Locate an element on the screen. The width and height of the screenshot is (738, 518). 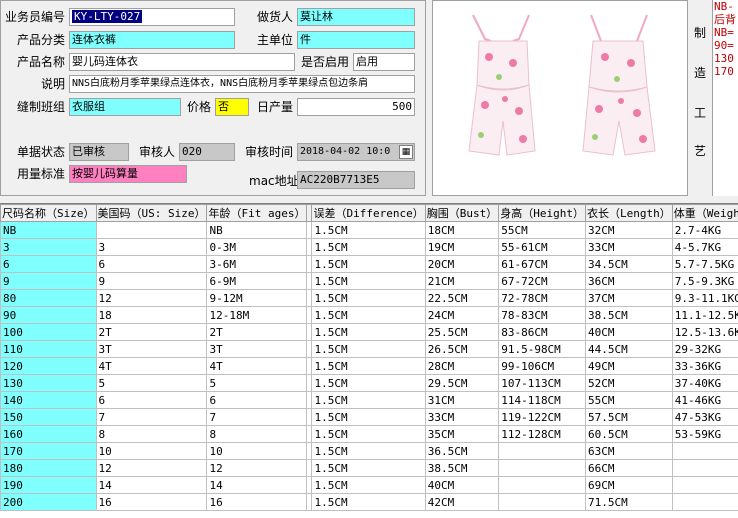
table-cell: 114-118CM is located at coordinates (542, 400).